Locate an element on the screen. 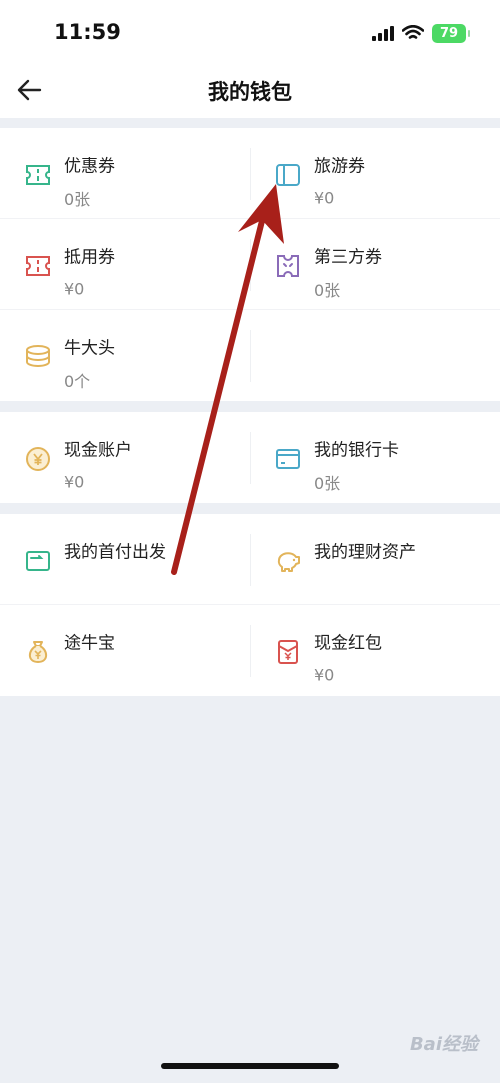 The height and width of the screenshot is (1083, 500). wallet-item-wealth-assets: 我的理财资产 is located at coordinates (375, 559).